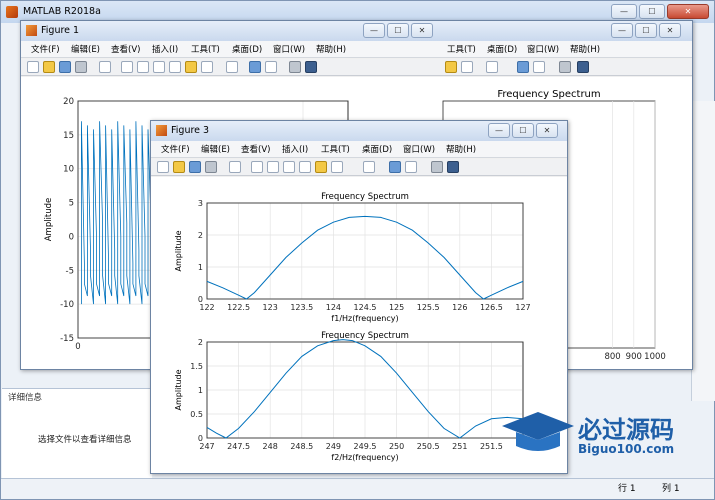 The width and height of the screenshot is (715, 500). I want to click on menu-tools-right: 工具(T), so click(461, 49).